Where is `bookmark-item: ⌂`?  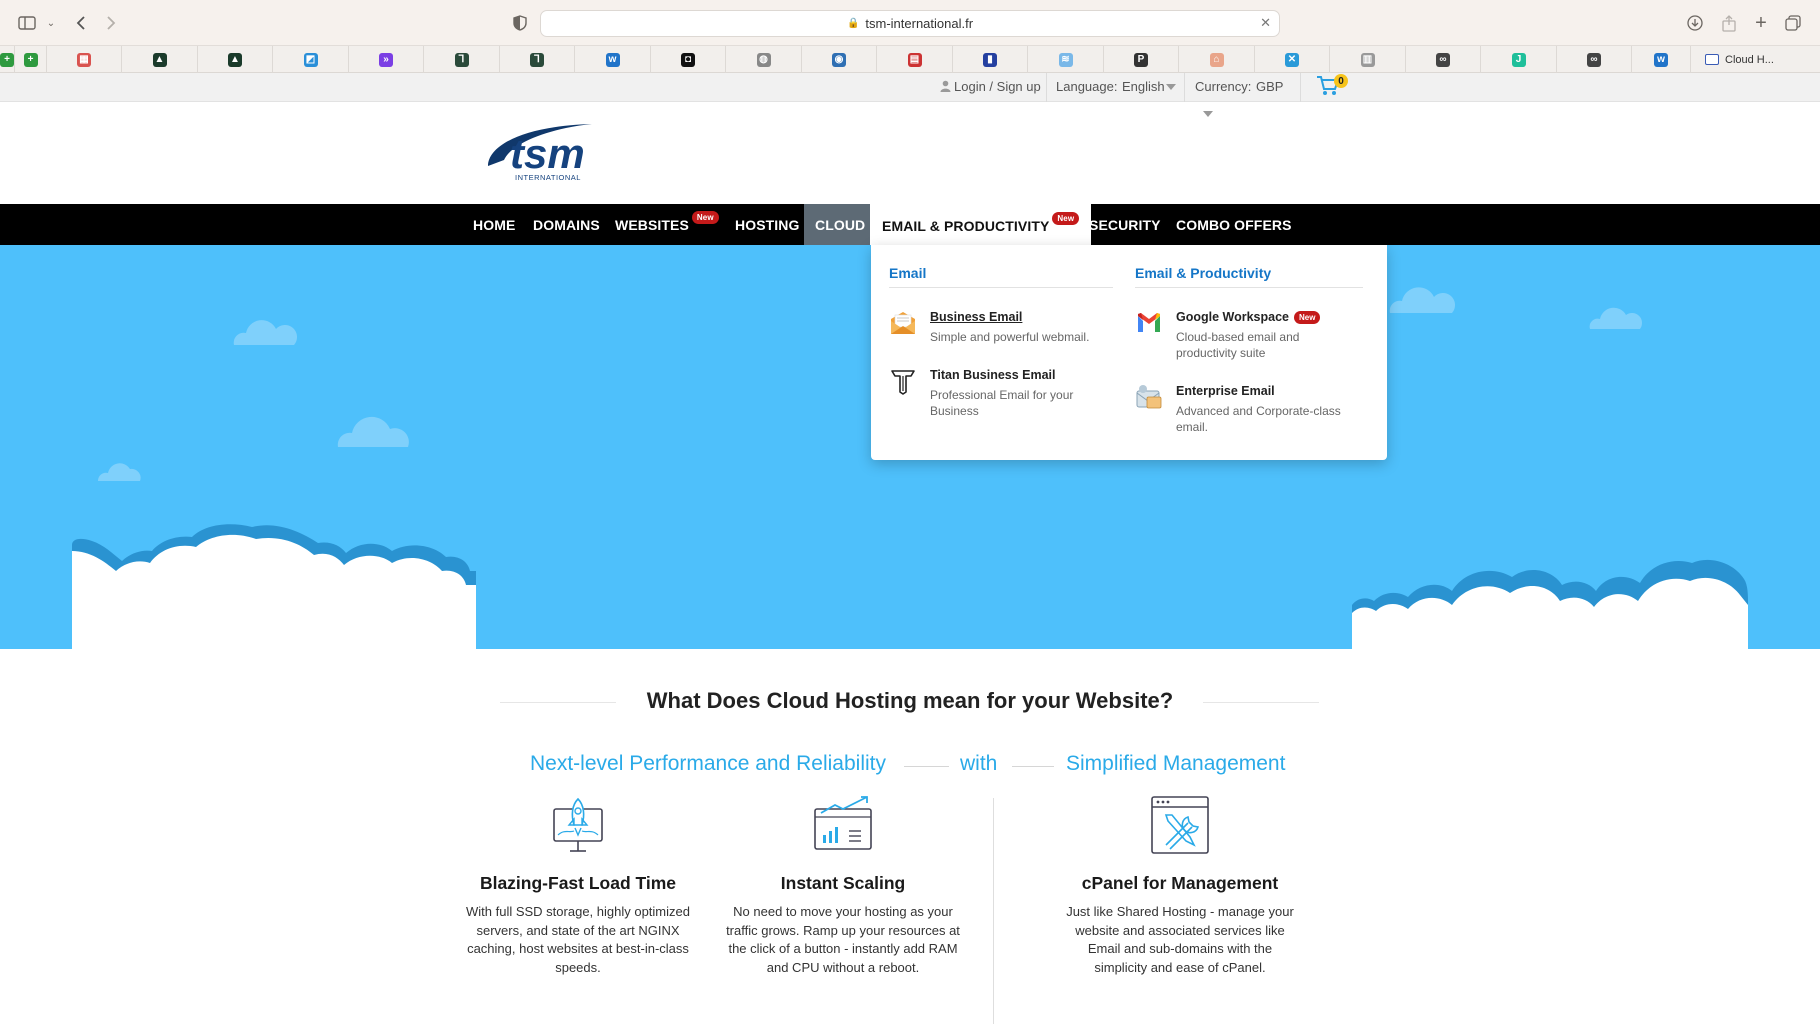
bookmark-item: ⌂ is located at coordinates (1217, 59).